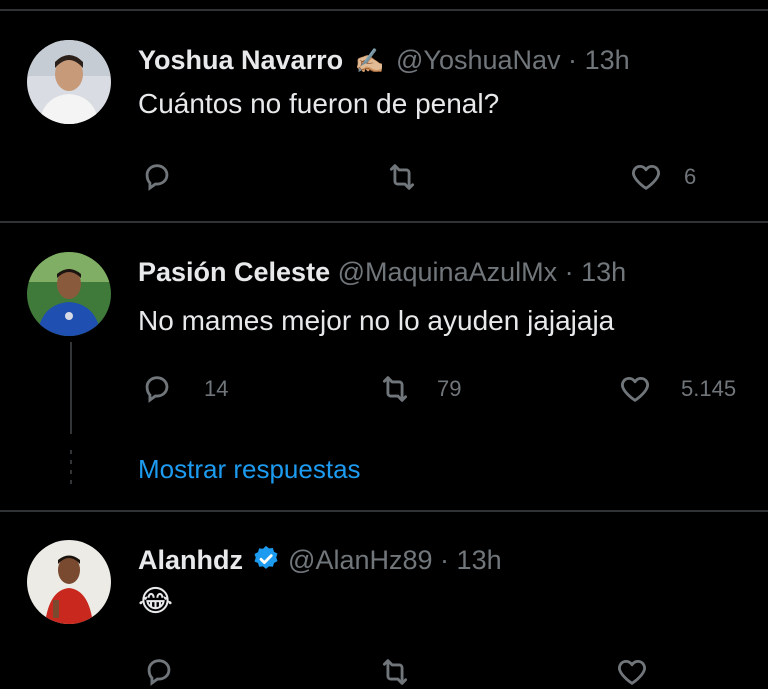  What do you see at coordinates (376, 320) in the screenshot?
I see `tweet-text: No mames mejor no lo ayuden jajajaja` at bounding box center [376, 320].